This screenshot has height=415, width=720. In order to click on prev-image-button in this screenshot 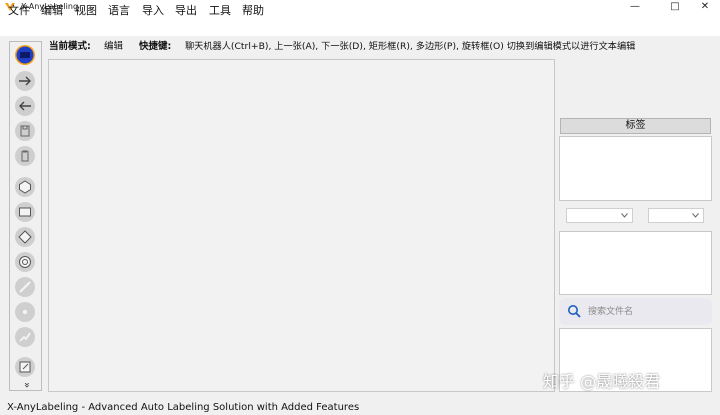, I will do `click(25, 106)`.